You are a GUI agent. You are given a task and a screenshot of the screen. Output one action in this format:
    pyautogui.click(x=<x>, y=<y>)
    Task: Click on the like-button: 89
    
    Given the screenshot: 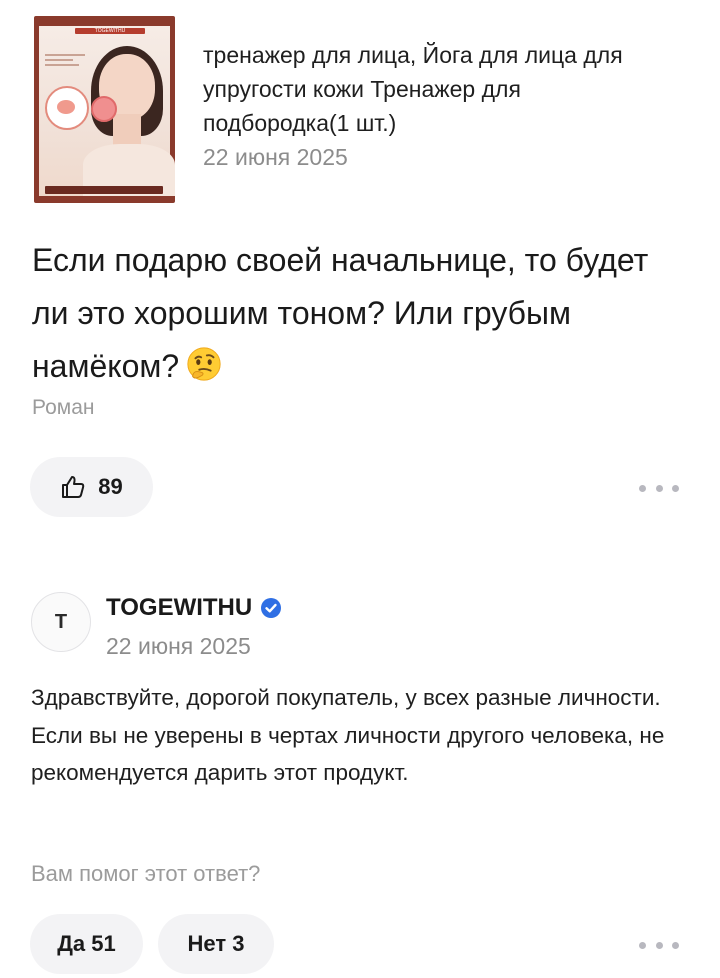 What is the action you would take?
    pyautogui.click(x=91, y=487)
    